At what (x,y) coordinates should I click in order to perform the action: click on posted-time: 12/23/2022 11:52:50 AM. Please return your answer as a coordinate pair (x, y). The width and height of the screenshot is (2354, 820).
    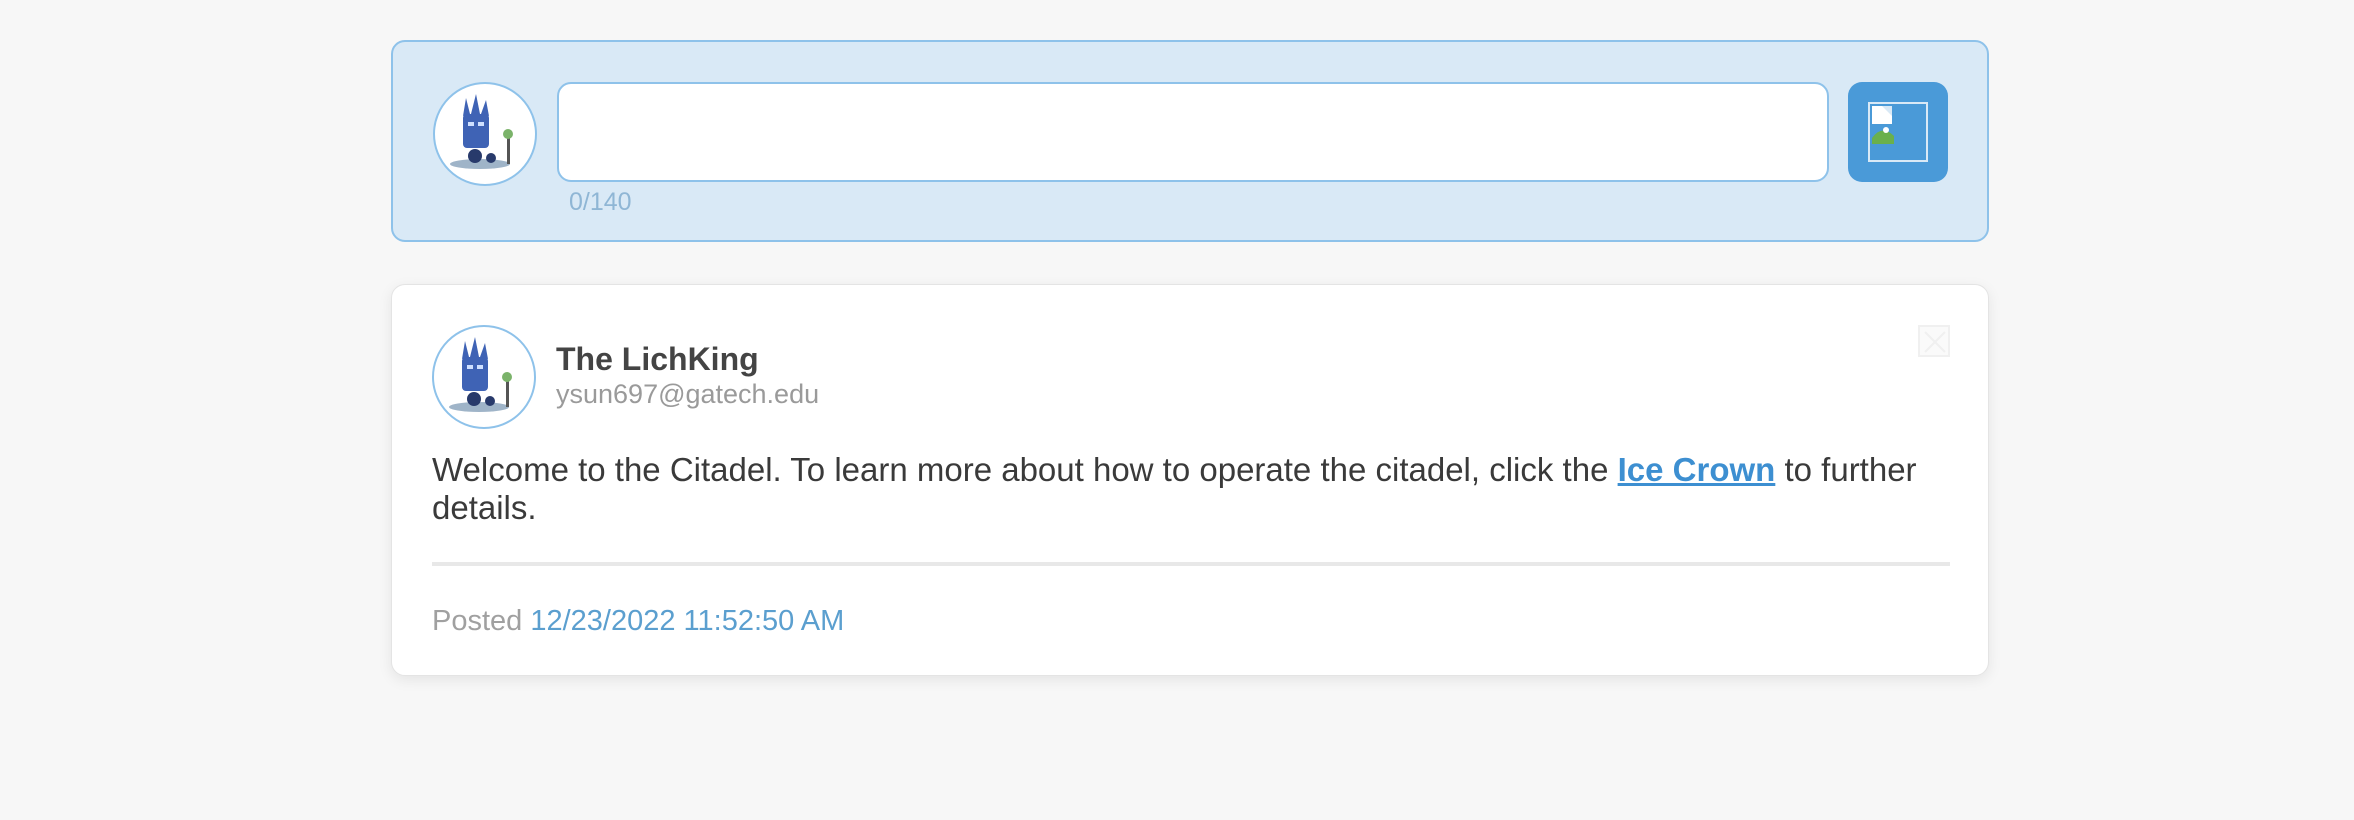
    Looking at the image, I should click on (687, 621).